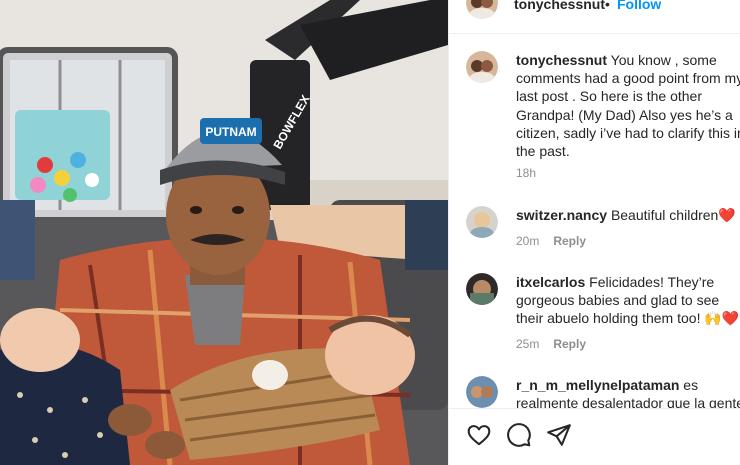 This screenshot has width=740, height=465. I want to click on comment-username: r_n_m_mellynelpataman, so click(597, 385).